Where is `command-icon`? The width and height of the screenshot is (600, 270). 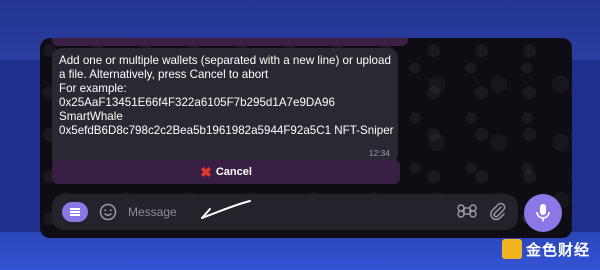 command-icon is located at coordinates (467, 211).